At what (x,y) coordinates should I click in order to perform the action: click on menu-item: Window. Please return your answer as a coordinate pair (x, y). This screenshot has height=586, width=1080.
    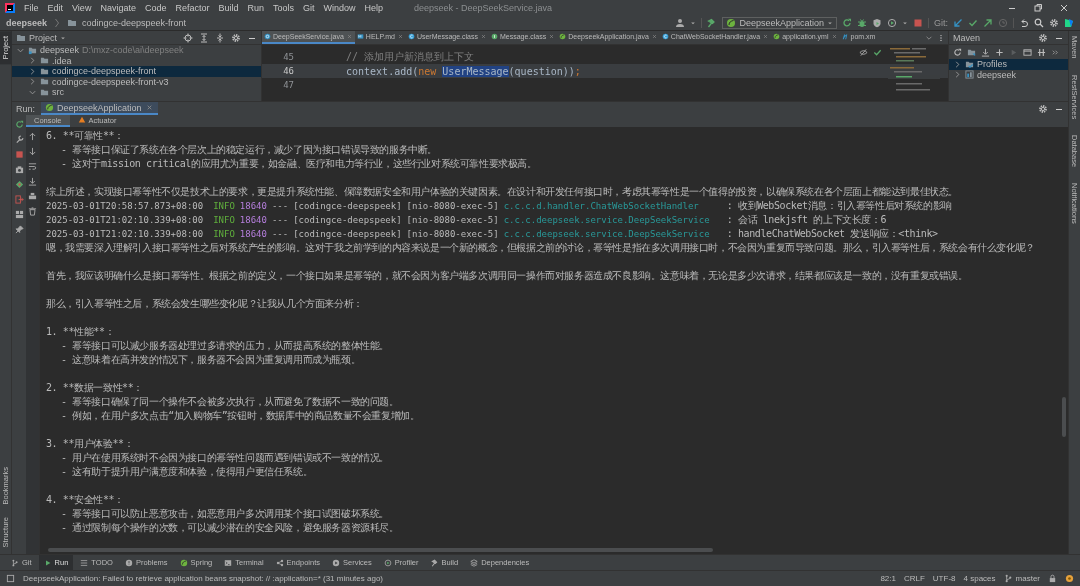
    Looking at the image, I should click on (339, 7).